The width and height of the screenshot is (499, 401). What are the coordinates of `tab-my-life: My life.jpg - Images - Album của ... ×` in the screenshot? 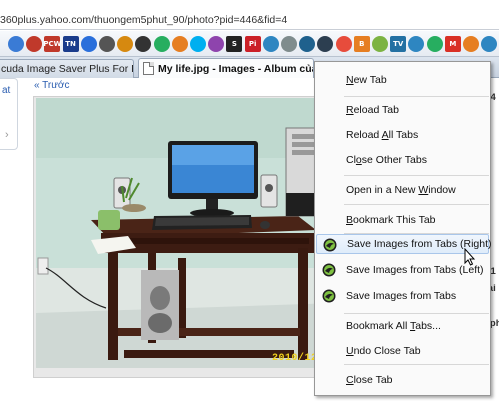 It's located at (226, 68).